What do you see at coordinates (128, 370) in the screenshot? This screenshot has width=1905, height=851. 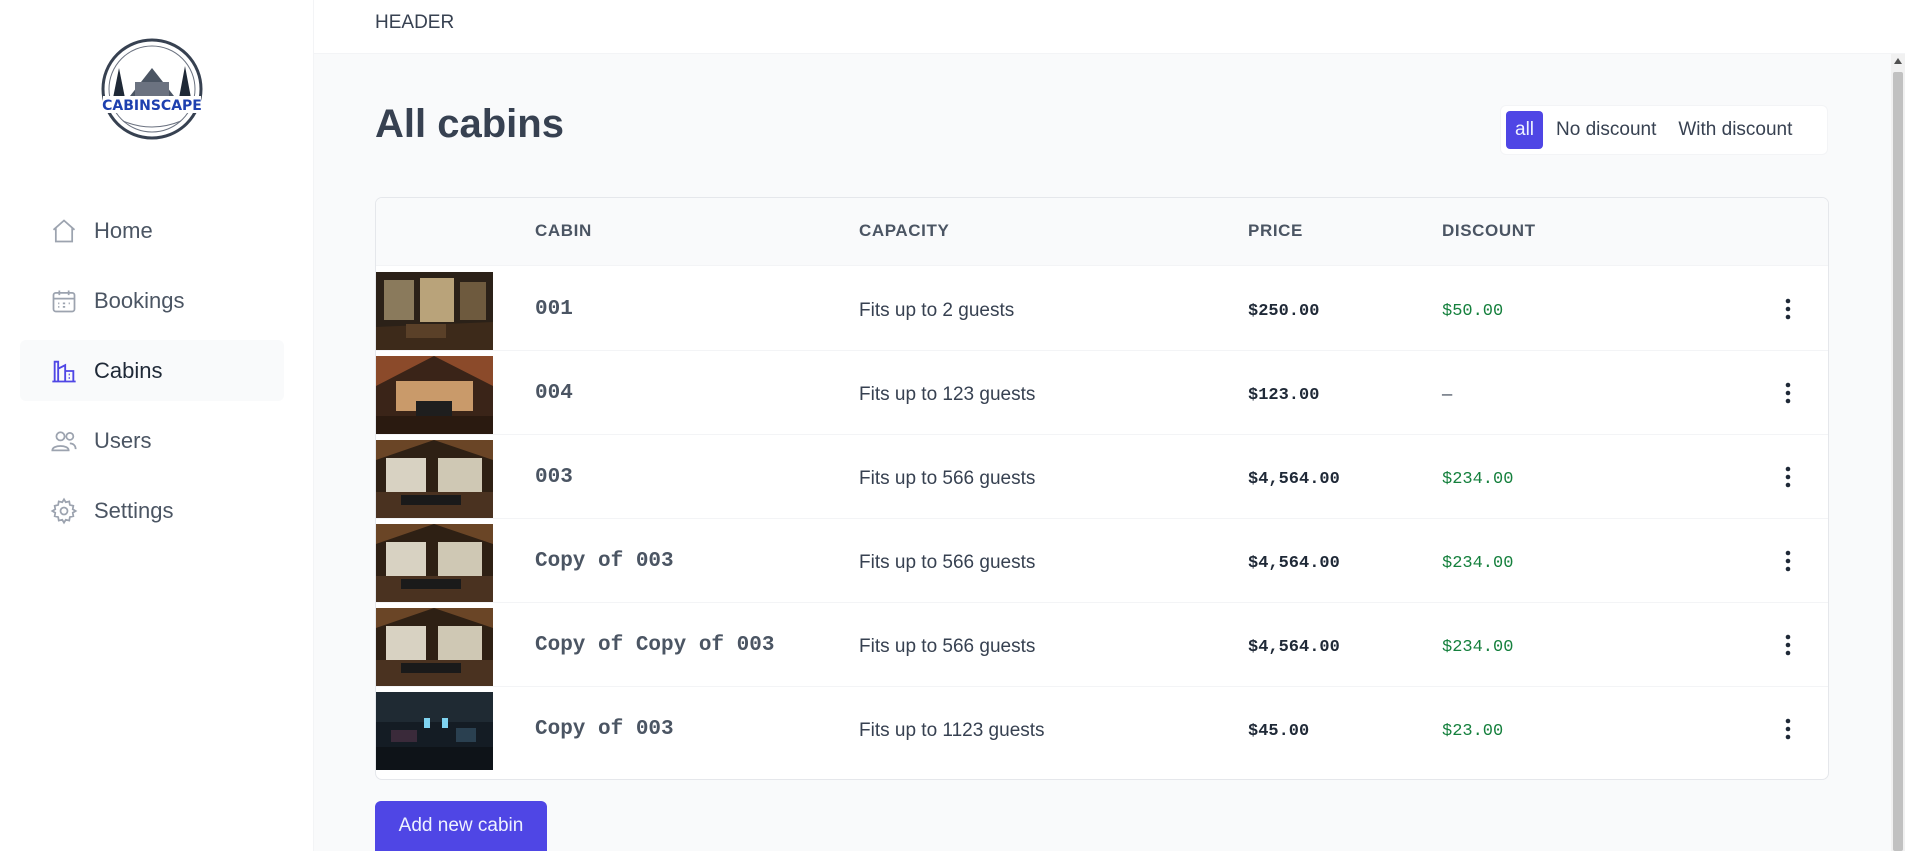 I see `sidebar-item-label: Cabins` at bounding box center [128, 370].